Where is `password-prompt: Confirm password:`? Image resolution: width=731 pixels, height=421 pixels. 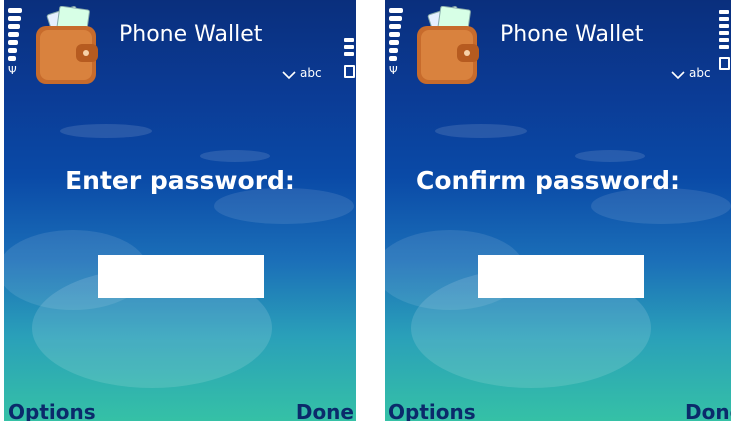
password-prompt: Confirm password: is located at coordinates (548, 180).